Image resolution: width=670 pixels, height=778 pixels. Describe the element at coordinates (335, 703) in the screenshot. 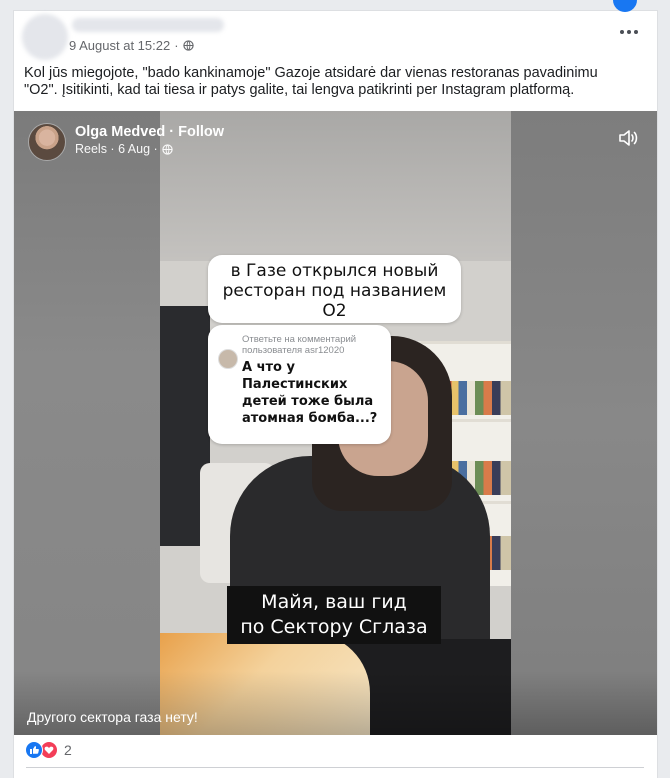

I see `video-bottom-shade` at that location.